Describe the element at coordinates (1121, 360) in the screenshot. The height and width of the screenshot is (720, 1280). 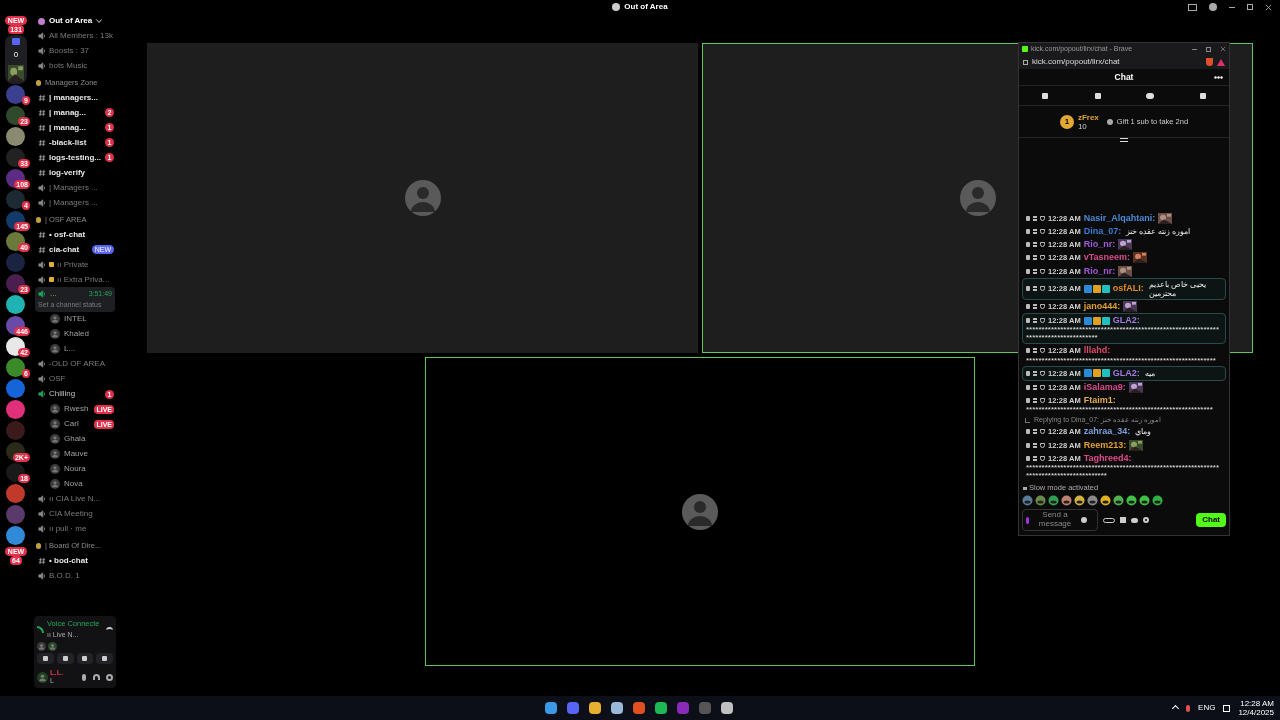
I see `message-text: *************************************************************` at that location.